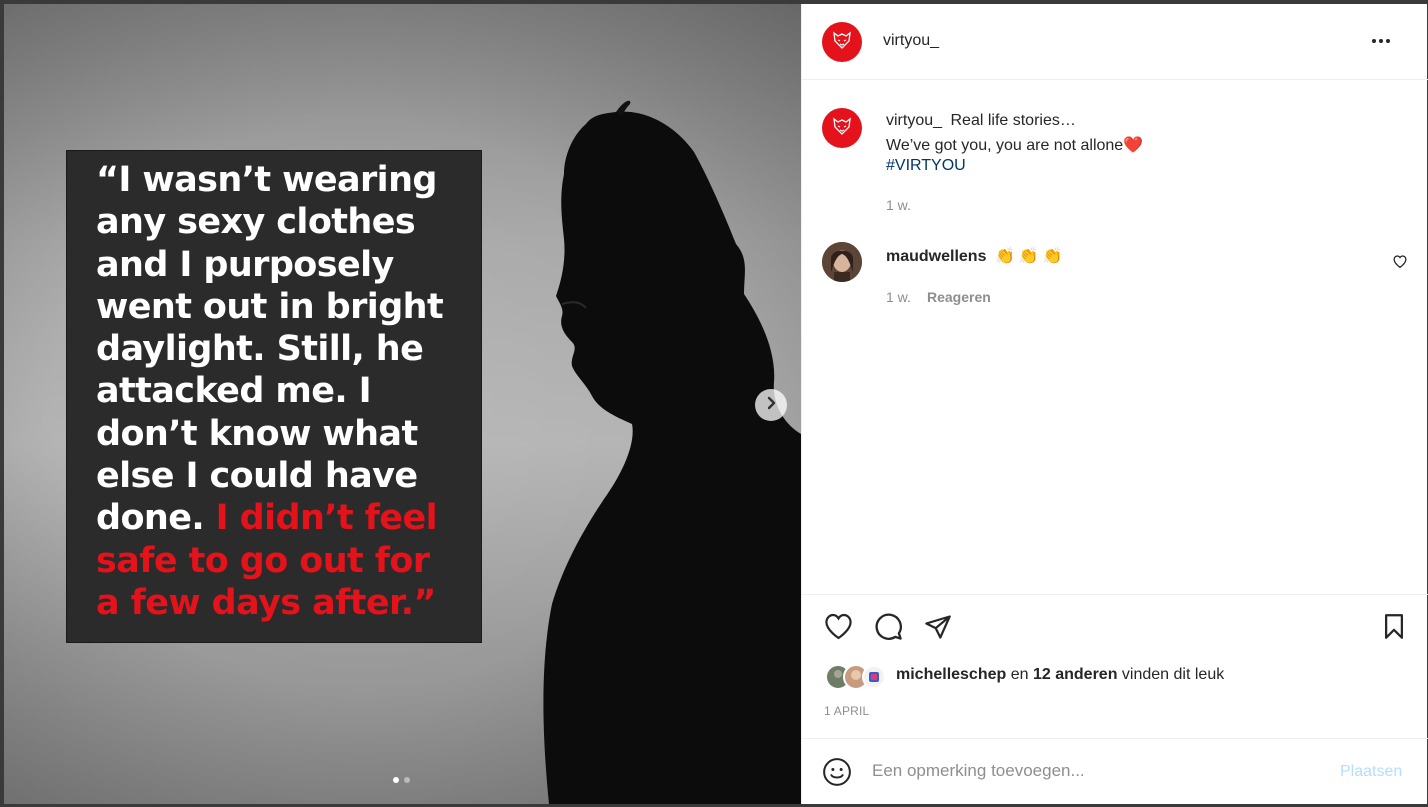  What do you see at coordinates (936, 256) in the screenshot?
I see `commenter-username: maudwellens` at bounding box center [936, 256].